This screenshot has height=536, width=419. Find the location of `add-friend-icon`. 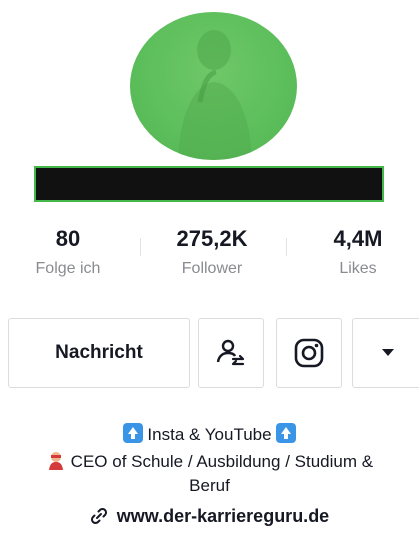

add-friend-icon is located at coordinates (230, 352).